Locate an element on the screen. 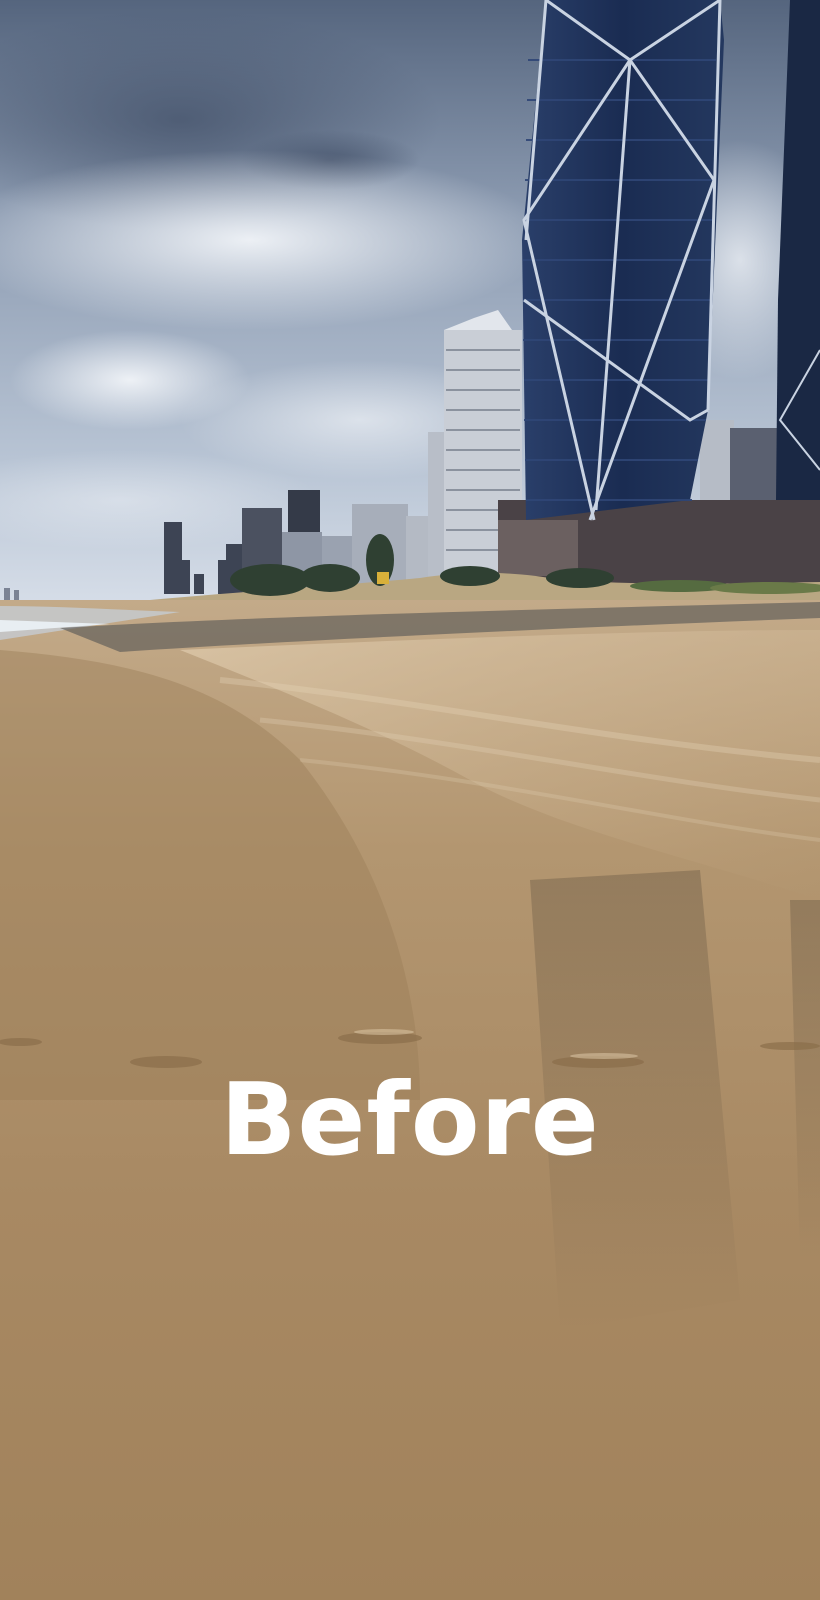  before-caption: Before is located at coordinates (410, 1119).